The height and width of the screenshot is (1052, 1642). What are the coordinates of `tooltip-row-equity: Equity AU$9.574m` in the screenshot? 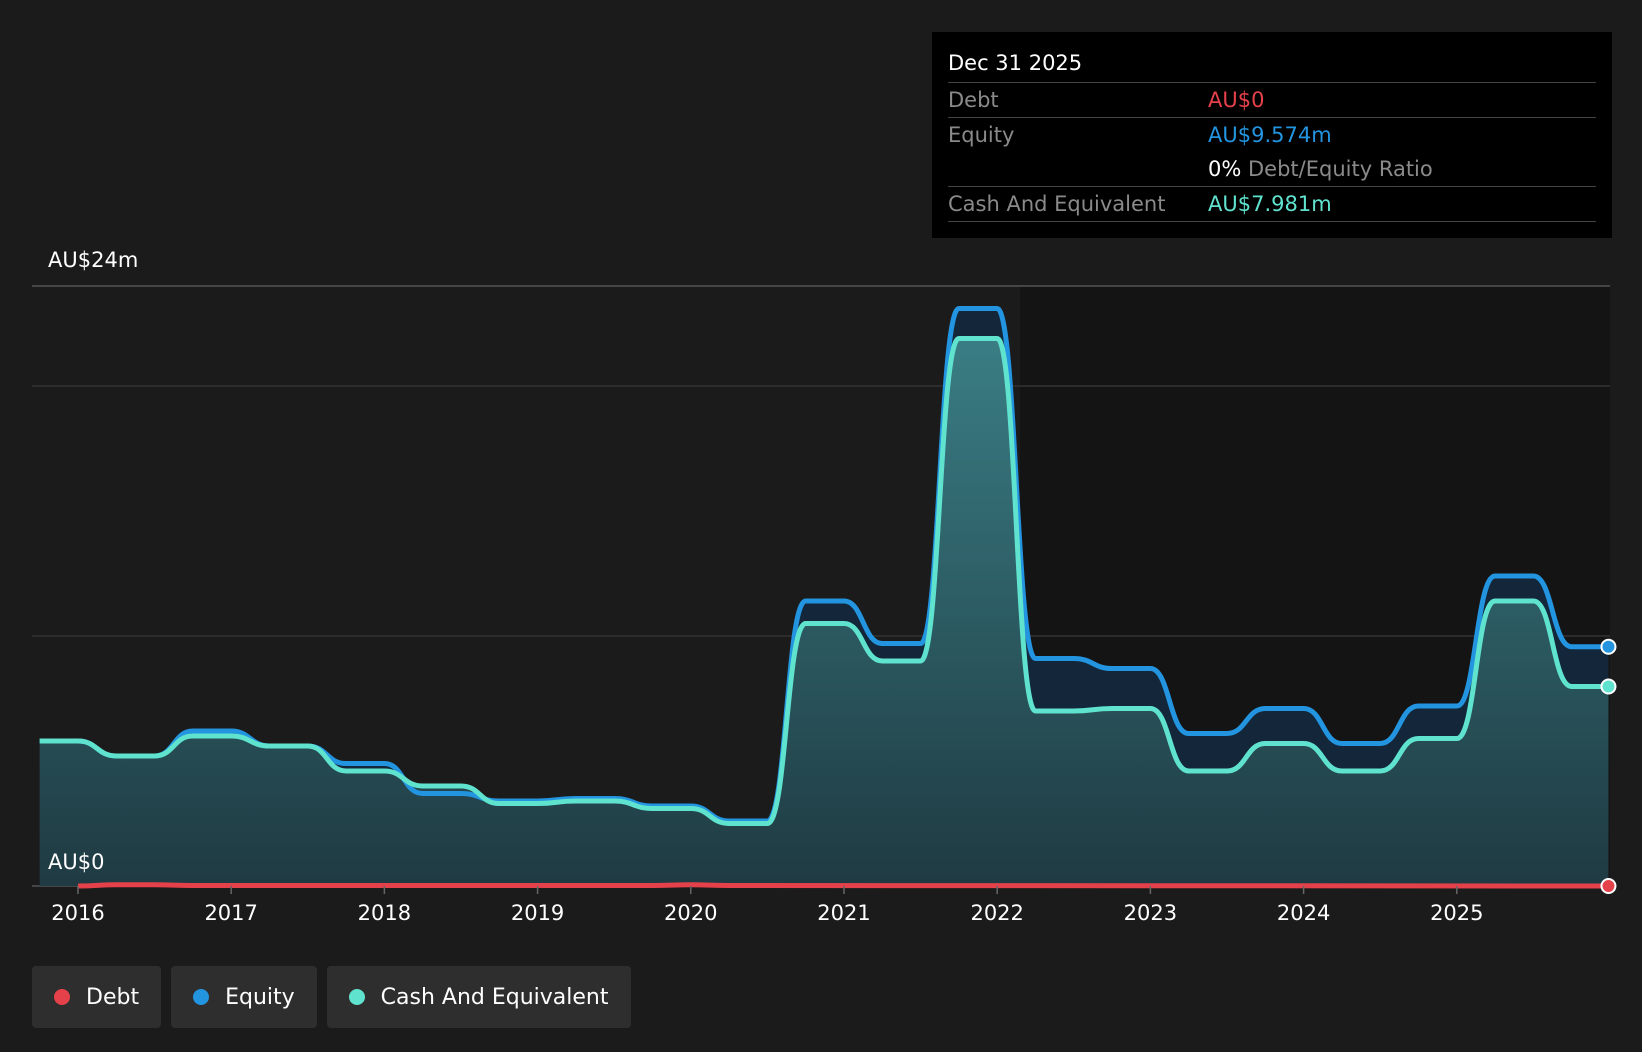 It's located at (1272, 135).